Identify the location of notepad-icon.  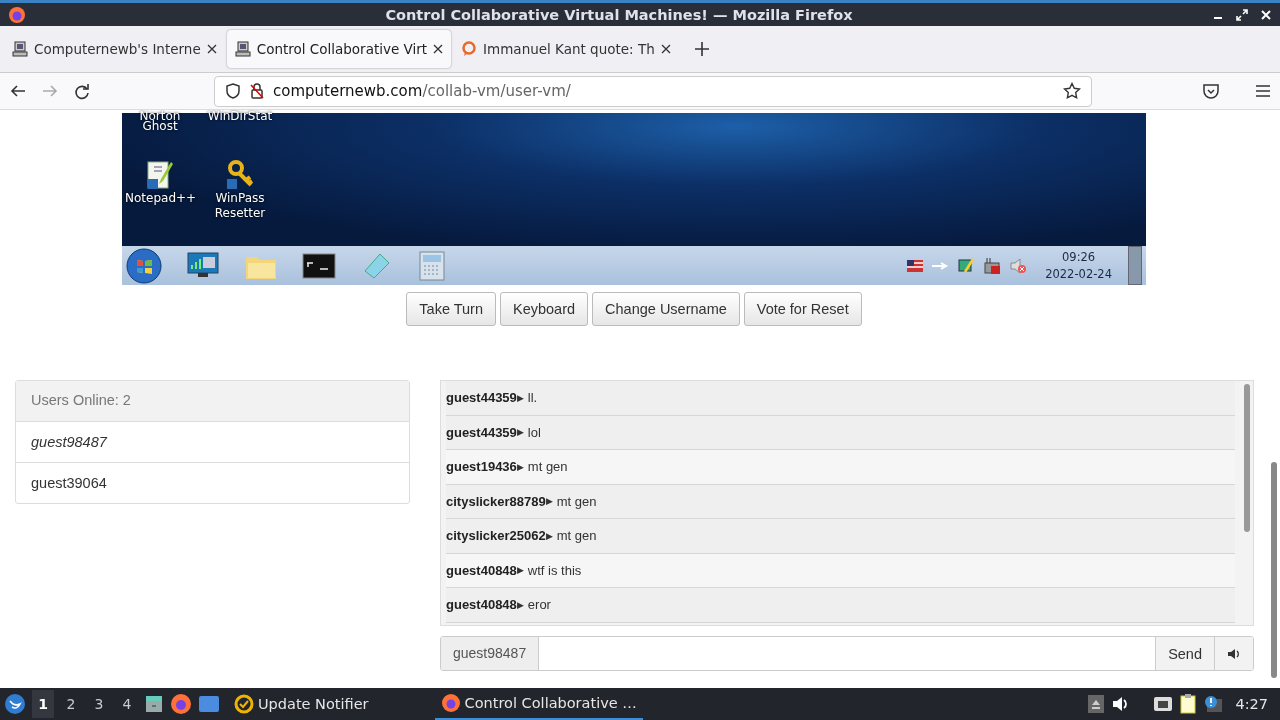
(160, 175).